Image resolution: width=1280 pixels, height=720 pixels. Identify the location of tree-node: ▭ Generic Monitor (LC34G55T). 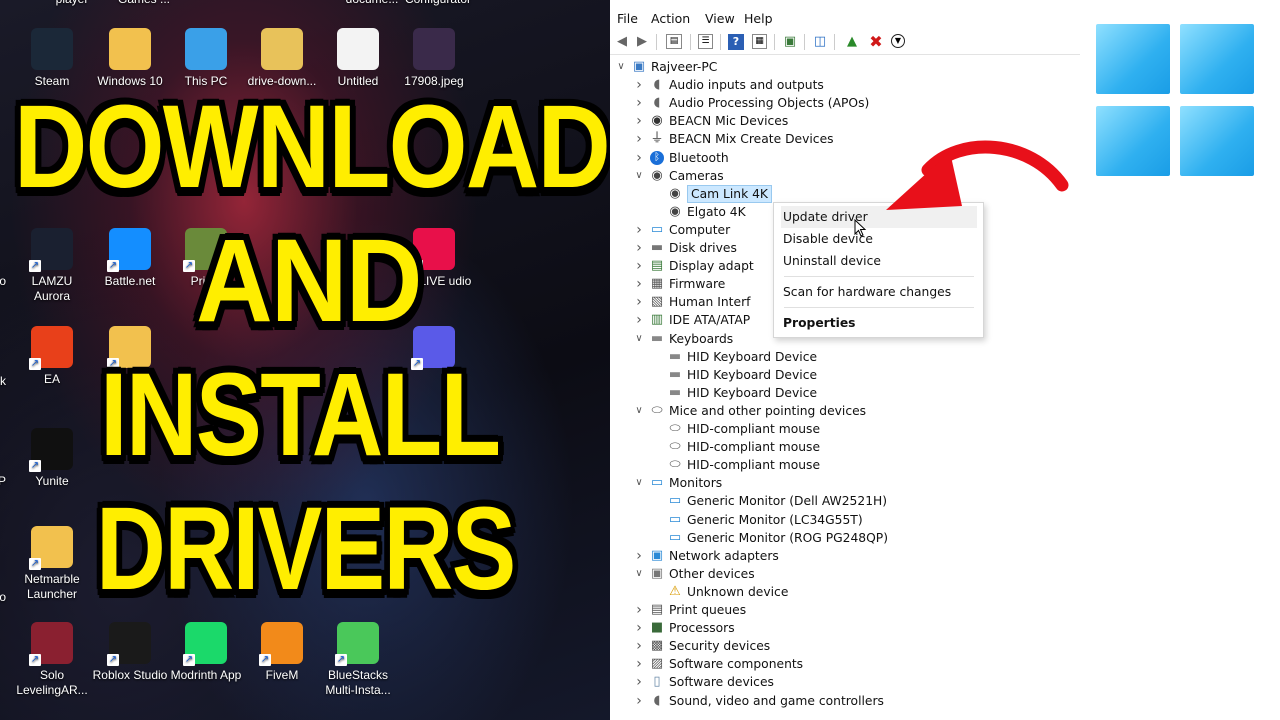
(940, 520).